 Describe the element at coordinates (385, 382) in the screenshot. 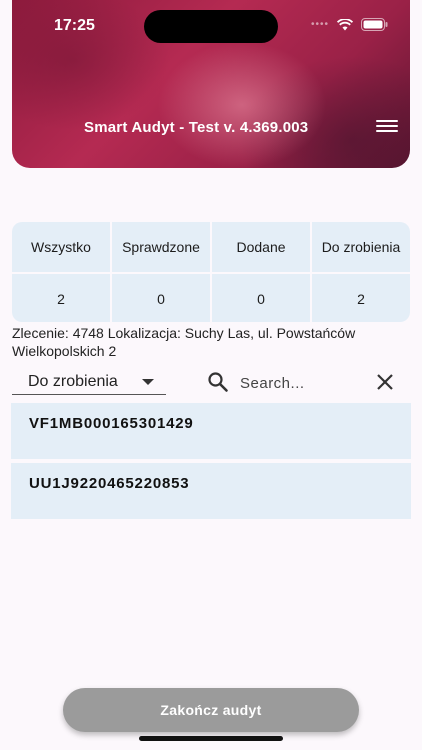

I see `close-icon` at that location.